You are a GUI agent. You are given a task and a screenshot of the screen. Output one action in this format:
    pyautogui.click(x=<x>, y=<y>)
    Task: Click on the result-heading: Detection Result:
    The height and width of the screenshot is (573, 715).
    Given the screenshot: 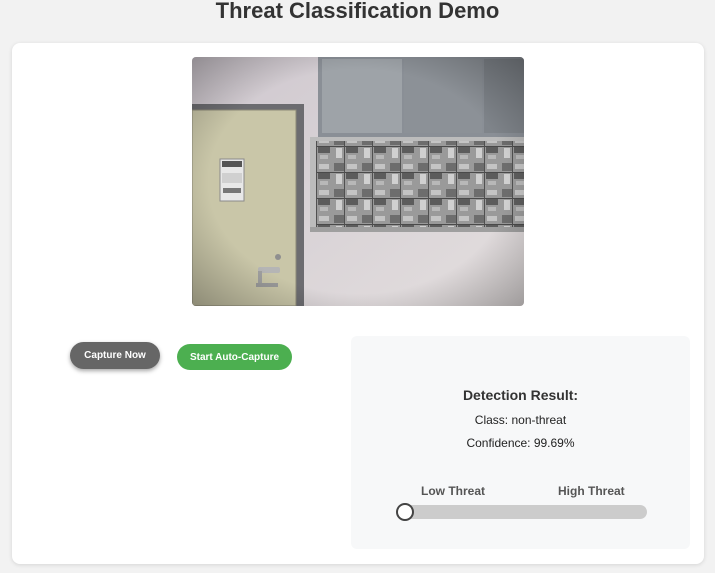 What is the action you would take?
    pyautogui.click(x=520, y=395)
    